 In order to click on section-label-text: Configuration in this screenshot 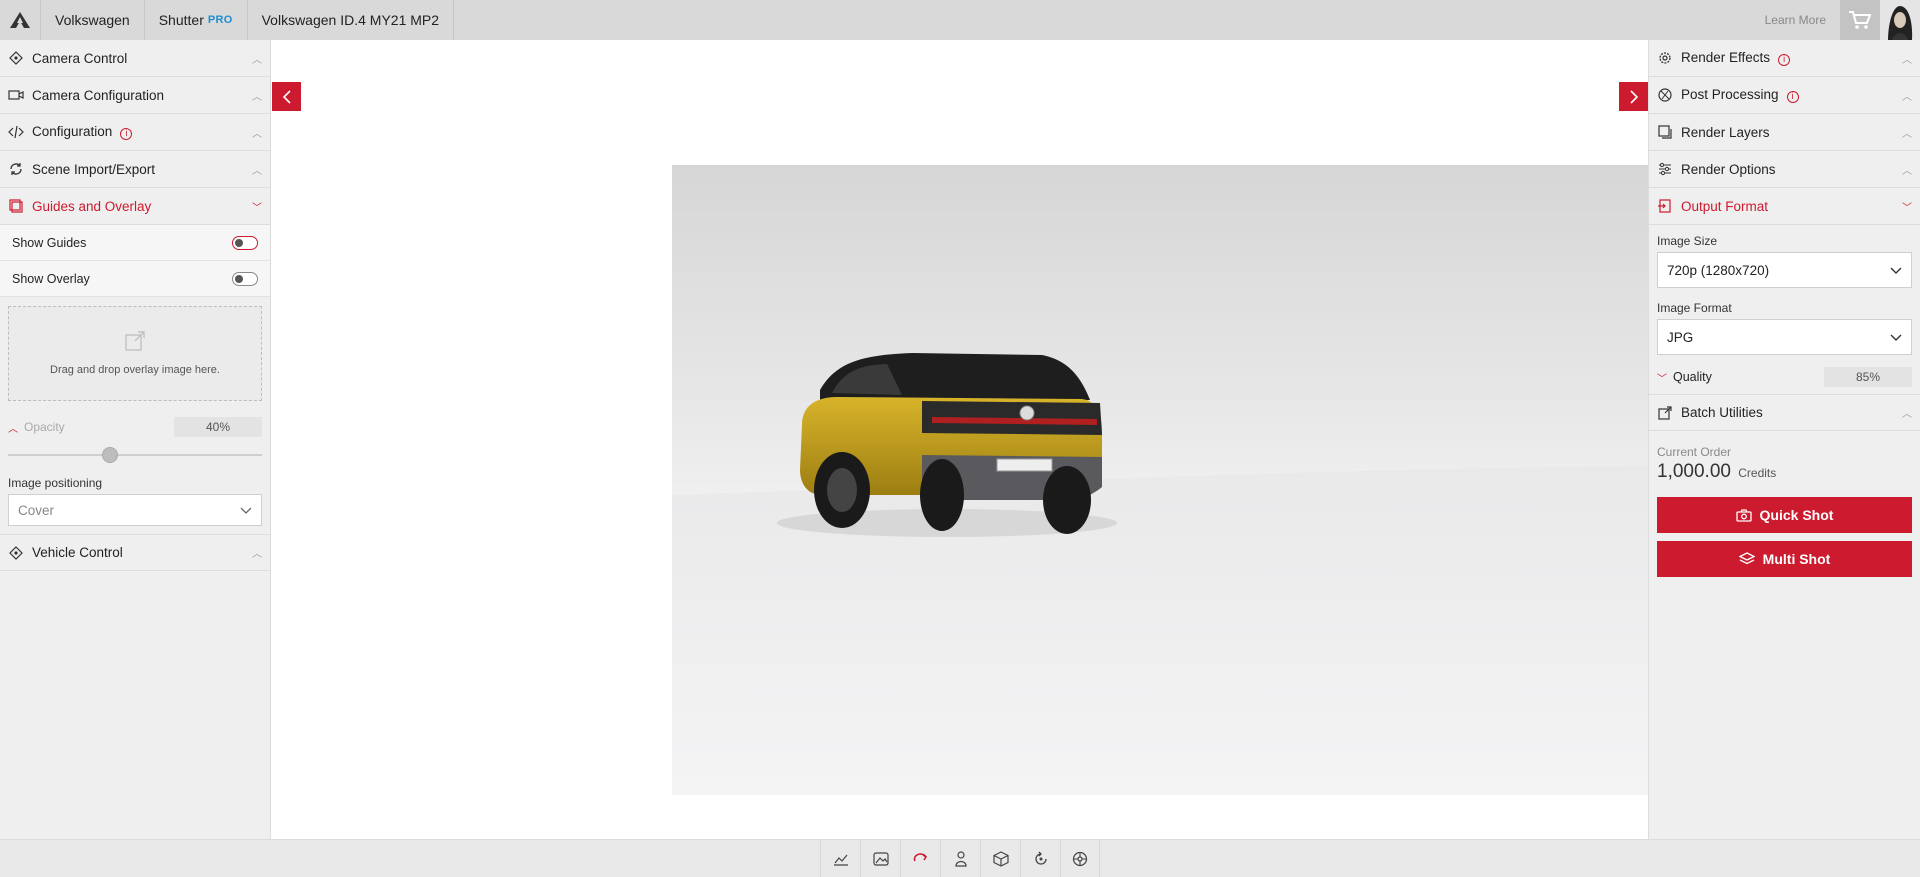, I will do `click(72, 132)`.